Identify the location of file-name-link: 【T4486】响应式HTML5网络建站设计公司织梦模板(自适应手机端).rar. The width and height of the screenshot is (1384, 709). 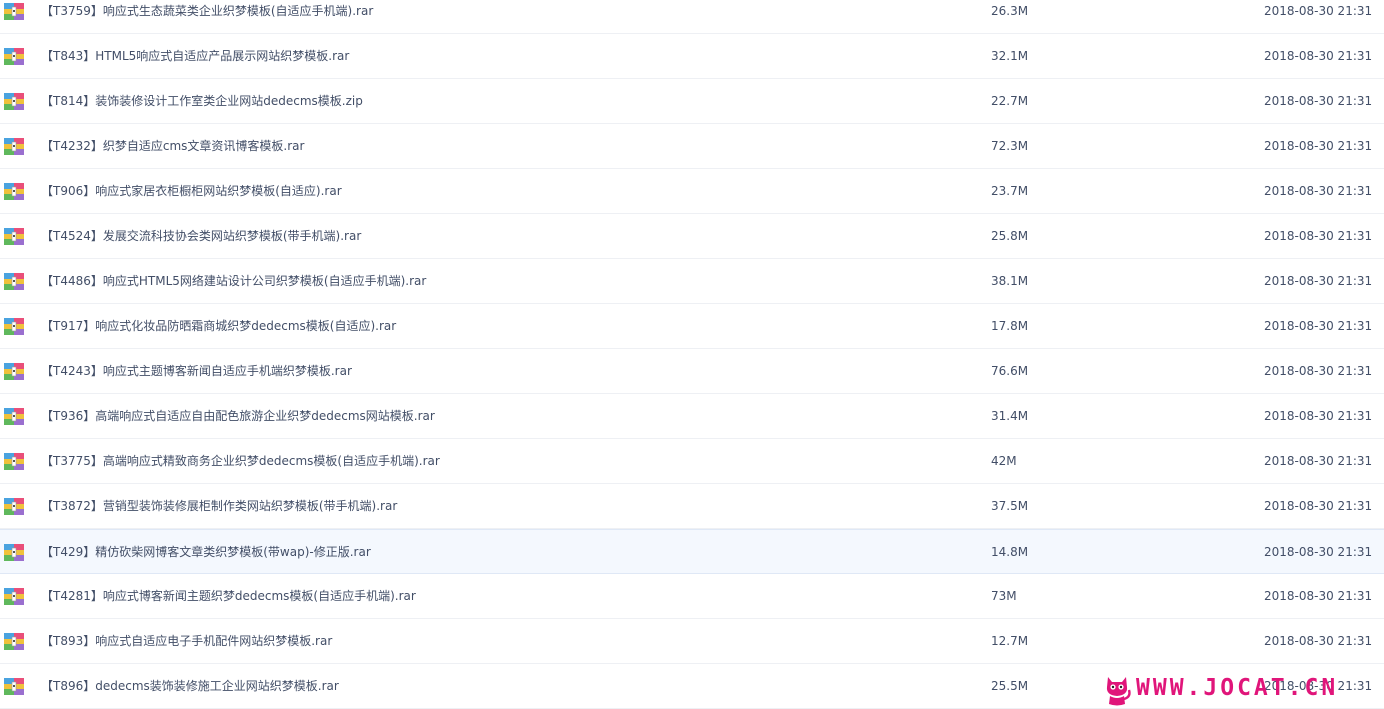
(233, 281).